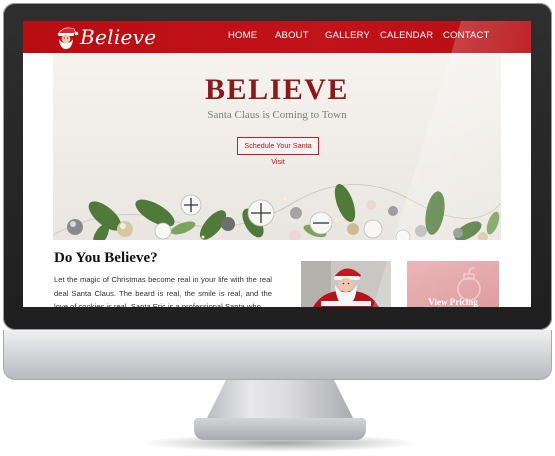  I want to click on hero-subtitle: Santa Claus is Coming to Town, so click(277, 115).